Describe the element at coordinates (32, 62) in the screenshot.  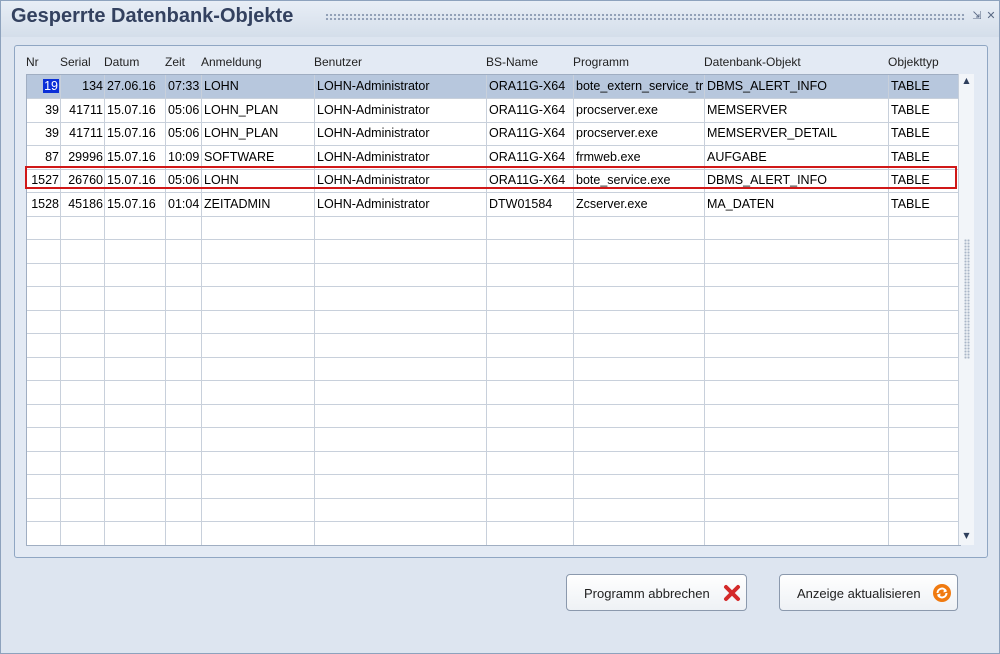
I see `col-header-nr: Nr` at that location.